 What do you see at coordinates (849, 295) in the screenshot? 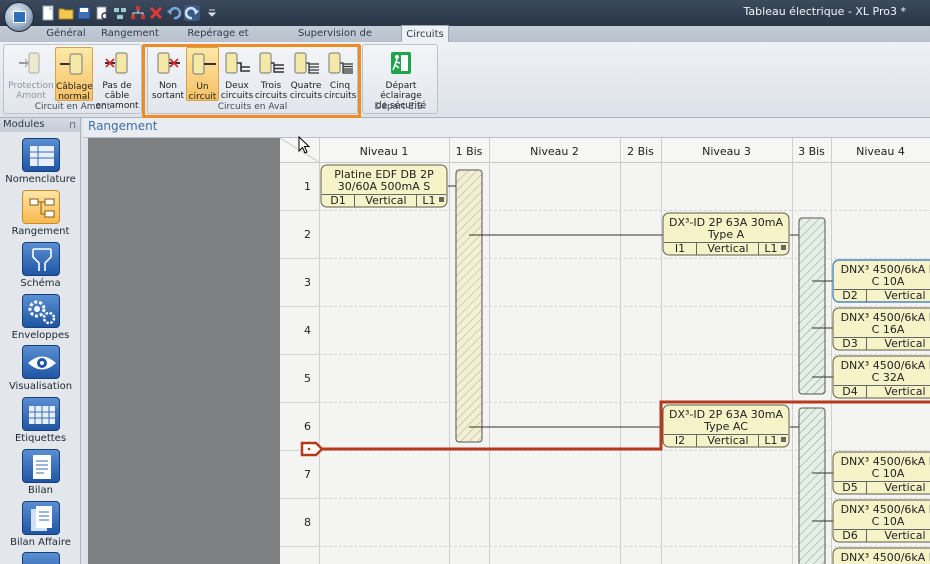
I see `device-reference: D2` at bounding box center [849, 295].